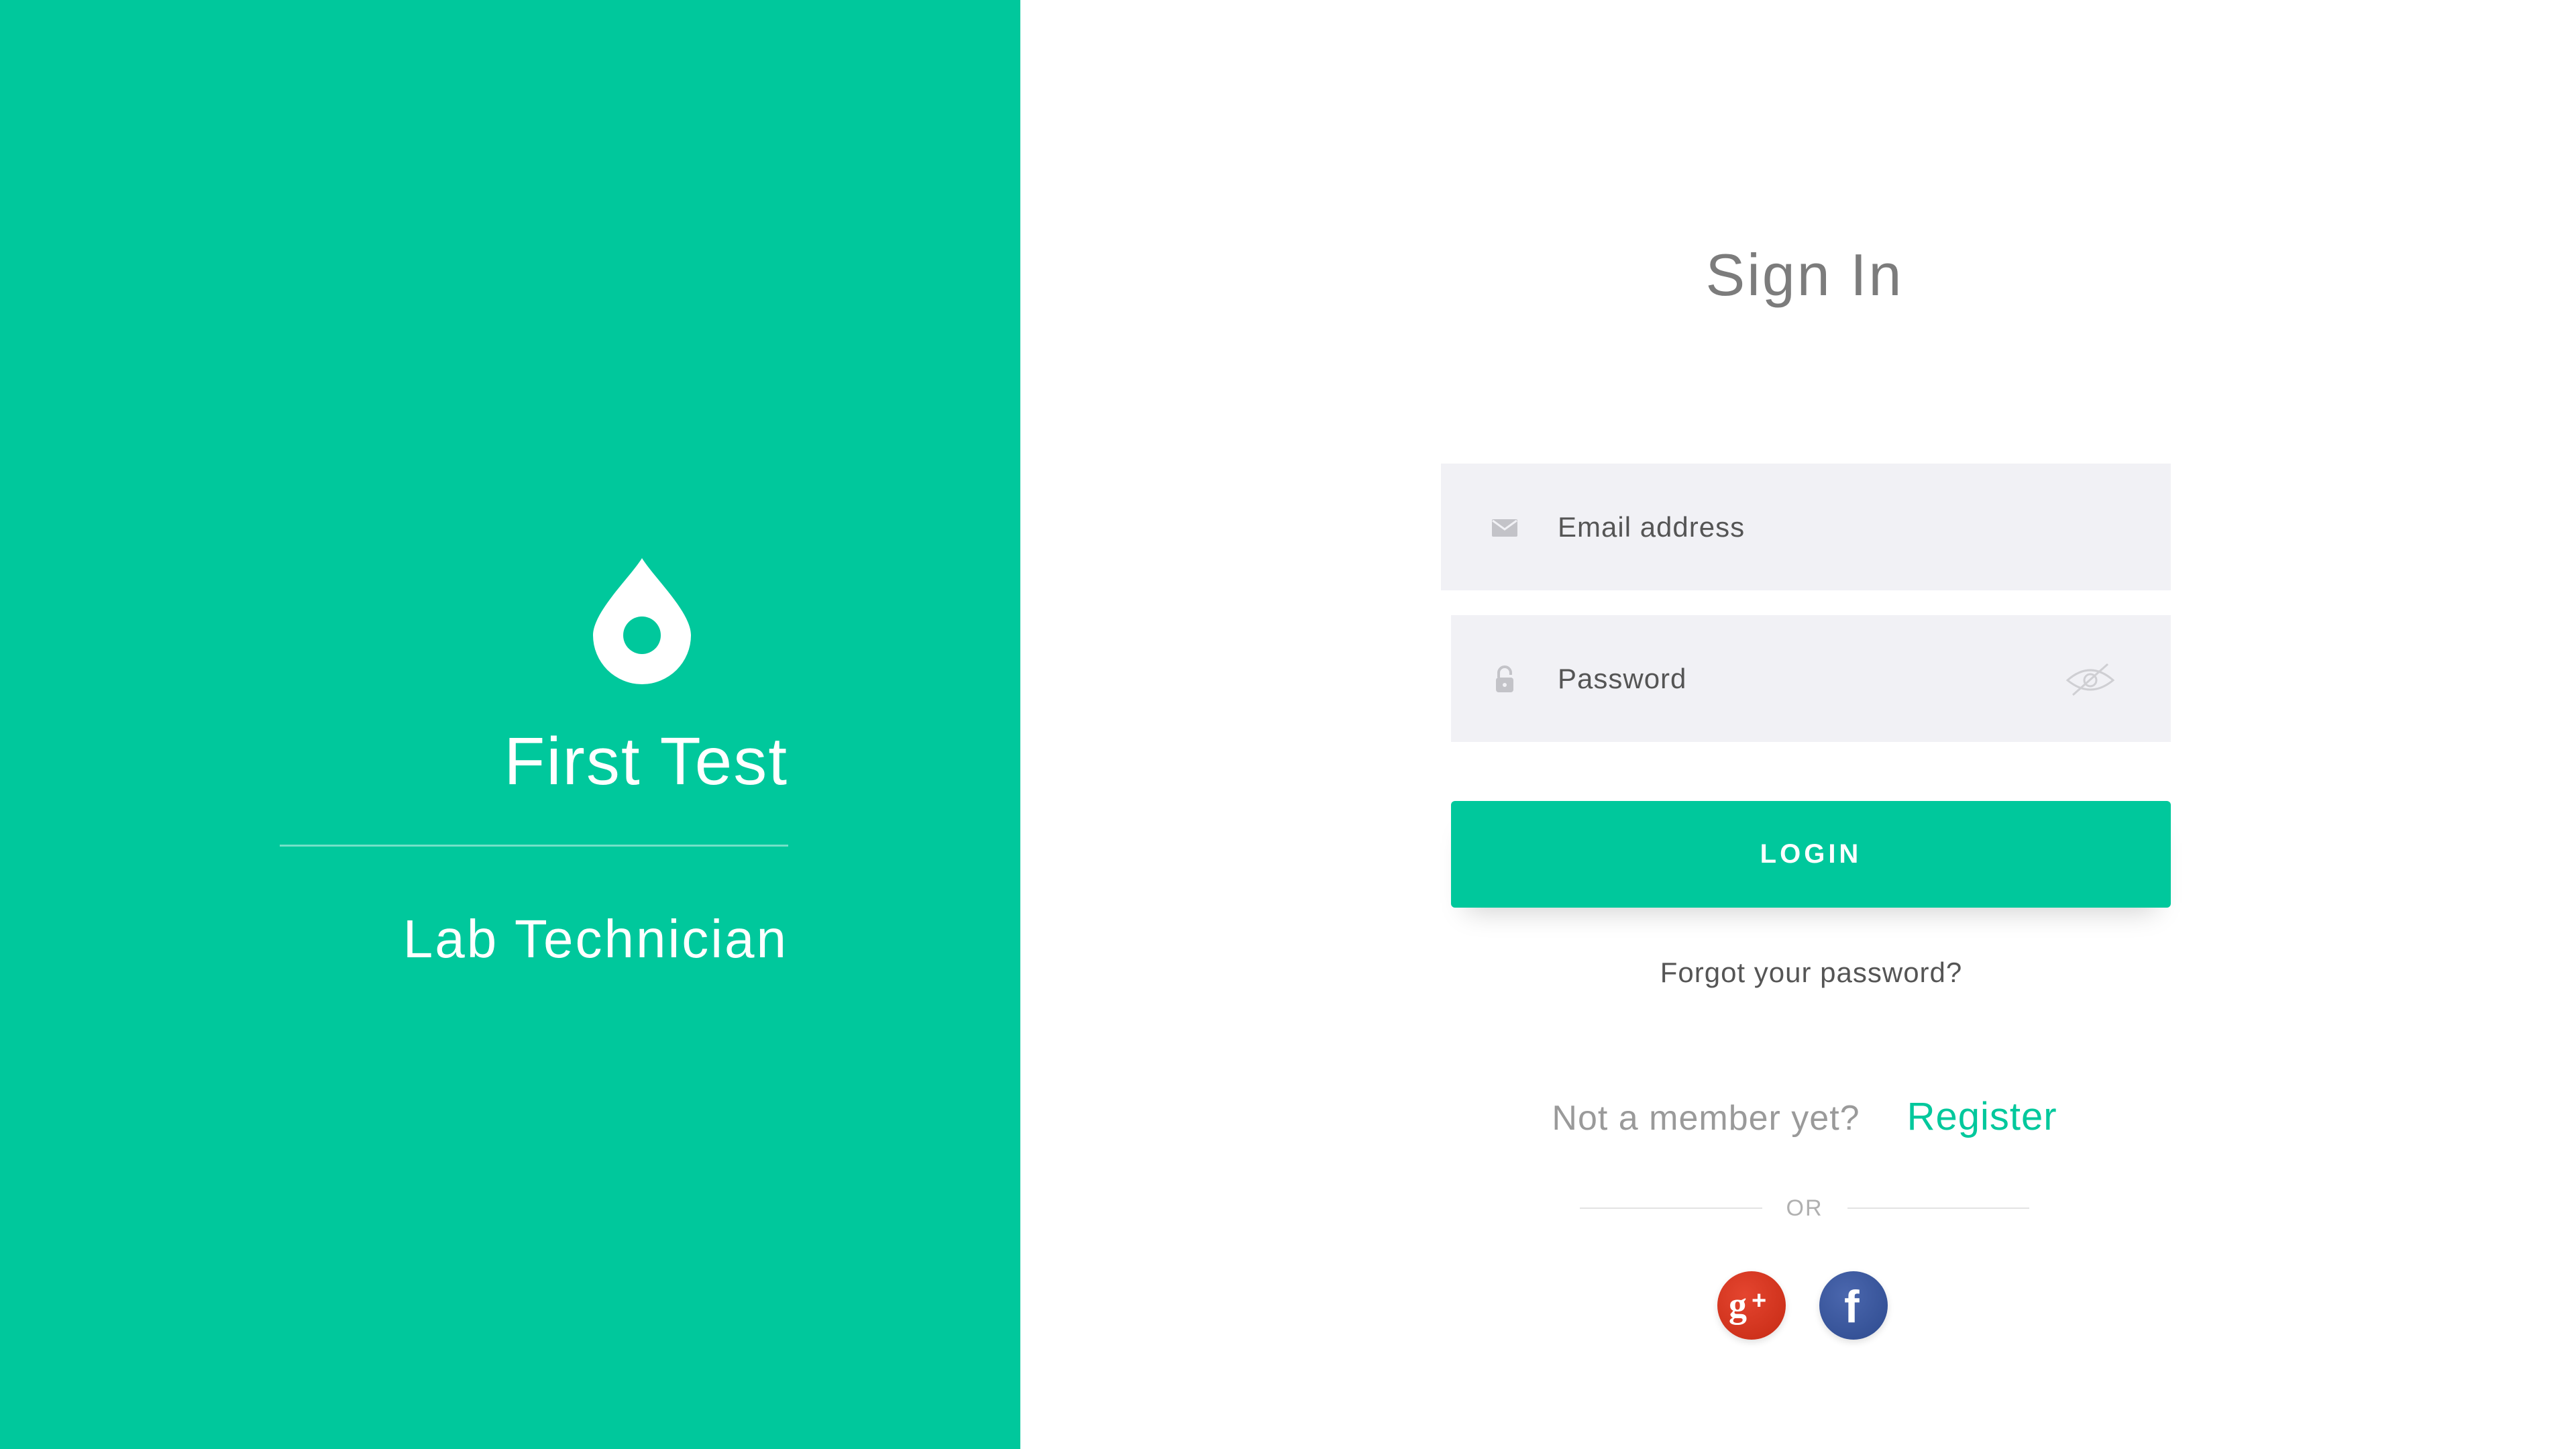 The width and height of the screenshot is (2576, 1449). What do you see at coordinates (646, 761) in the screenshot?
I see `brand-title: First Test` at bounding box center [646, 761].